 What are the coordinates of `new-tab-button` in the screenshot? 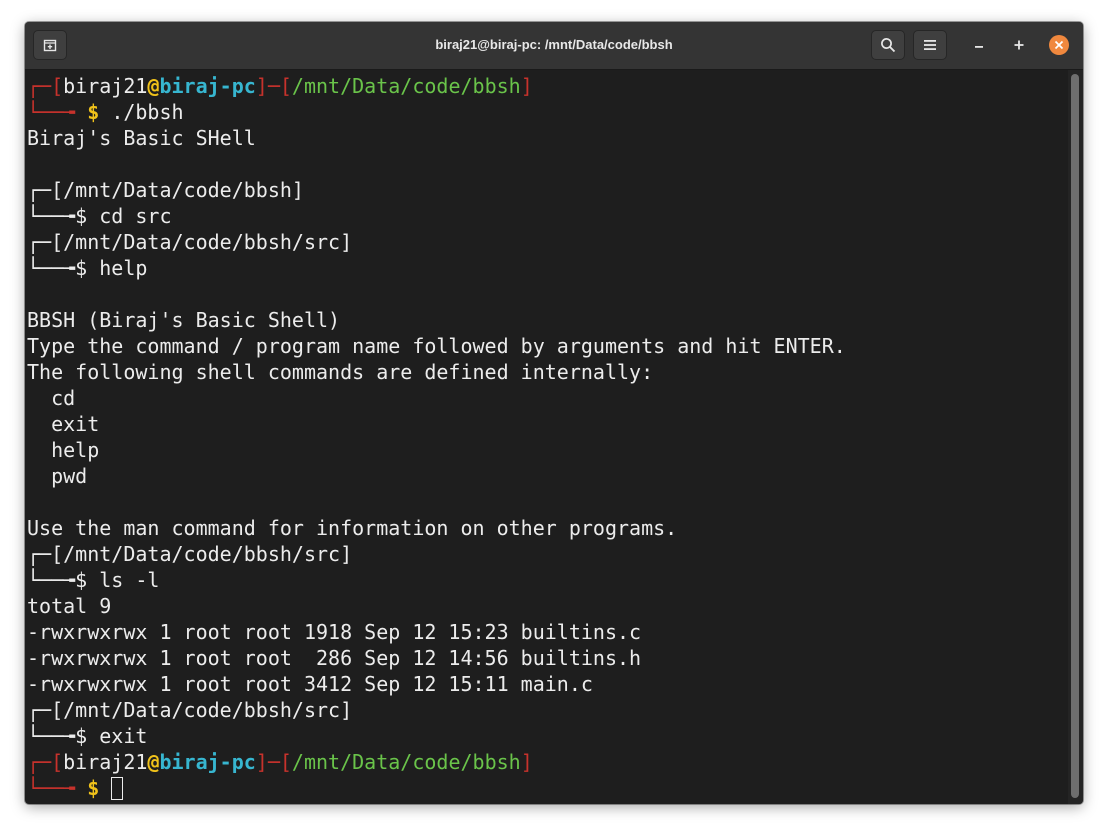 It's located at (50, 45).